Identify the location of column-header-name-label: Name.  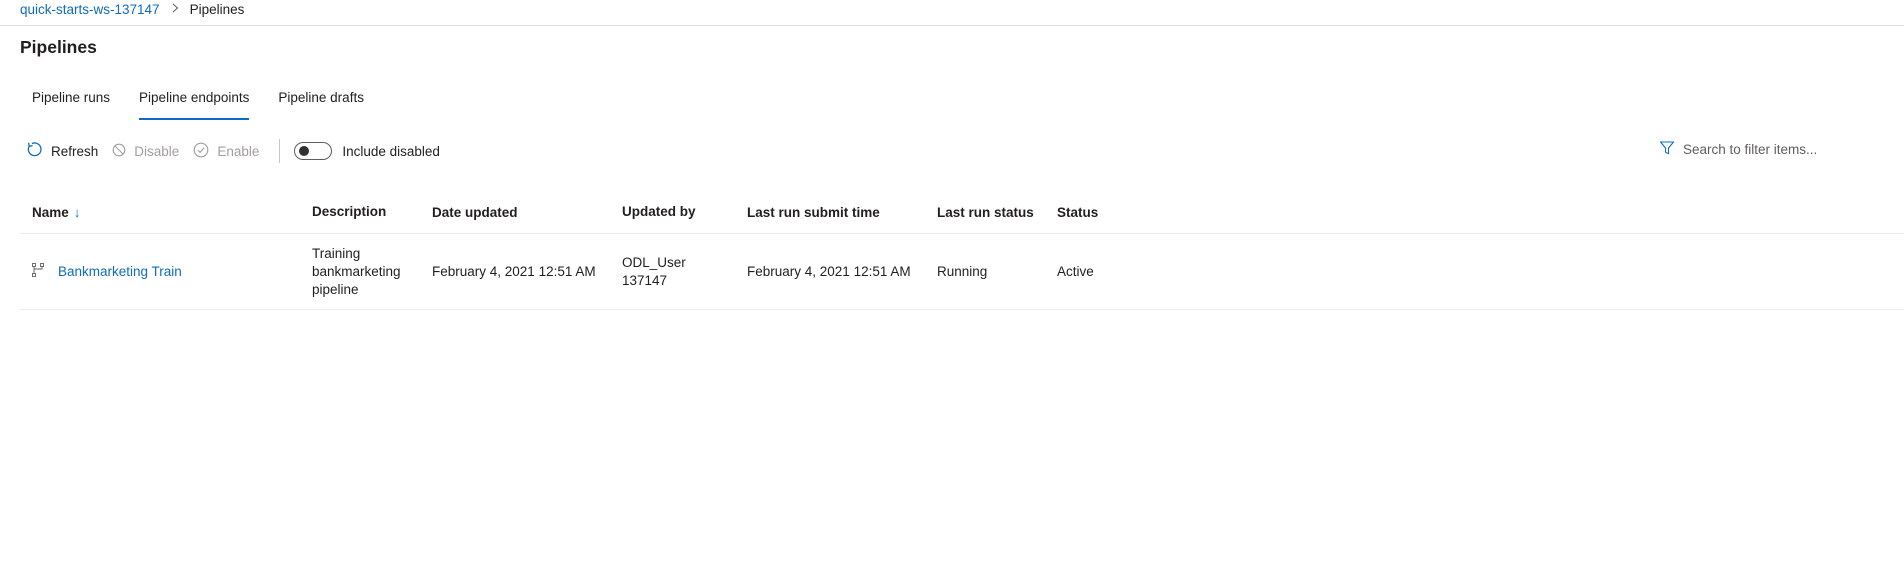
(50, 212).